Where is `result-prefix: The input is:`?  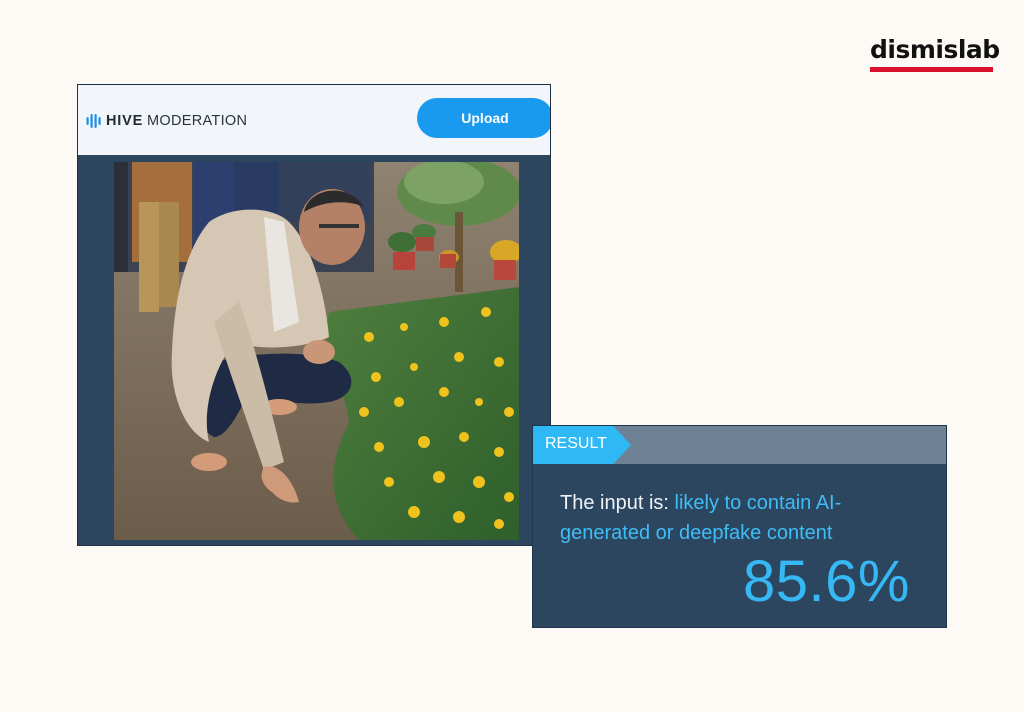 result-prefix: The input is: is located at coordinates (617, 503).